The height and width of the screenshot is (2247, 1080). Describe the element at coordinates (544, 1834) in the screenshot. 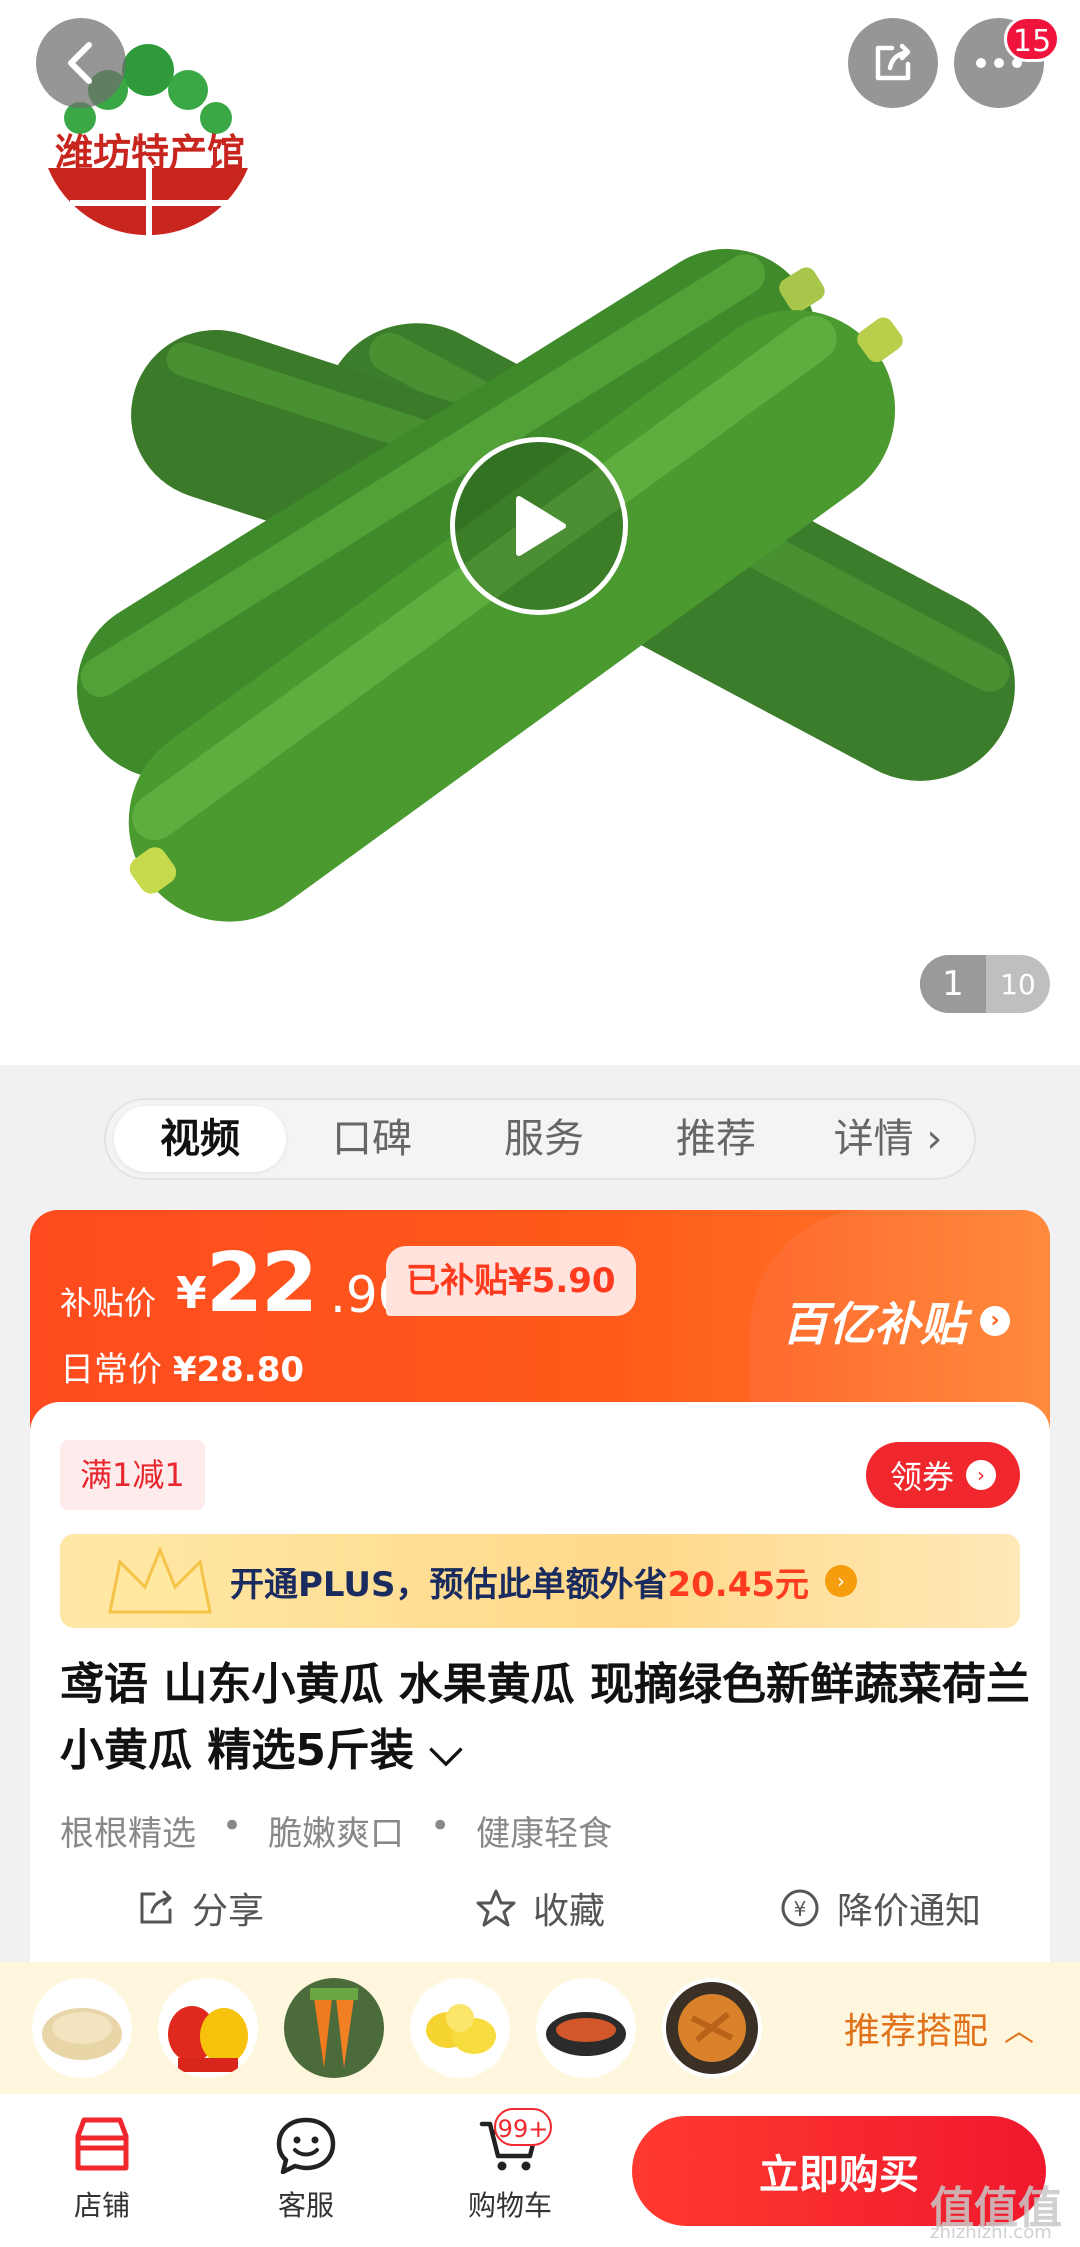

I see `feature-item: 健康轻食` at that location.